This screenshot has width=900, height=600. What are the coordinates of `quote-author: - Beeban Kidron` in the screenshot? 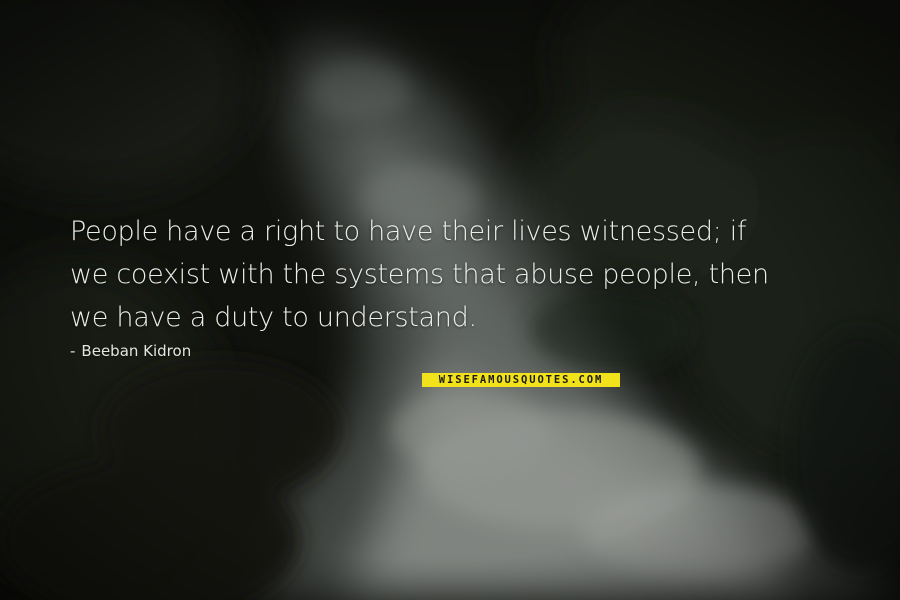 It's located at (130, 351).